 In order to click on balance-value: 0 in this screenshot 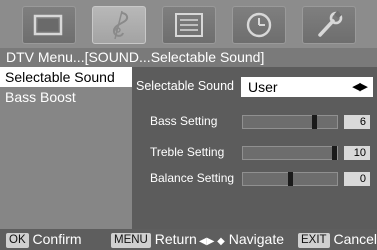, I will do `click(357, 179)`.